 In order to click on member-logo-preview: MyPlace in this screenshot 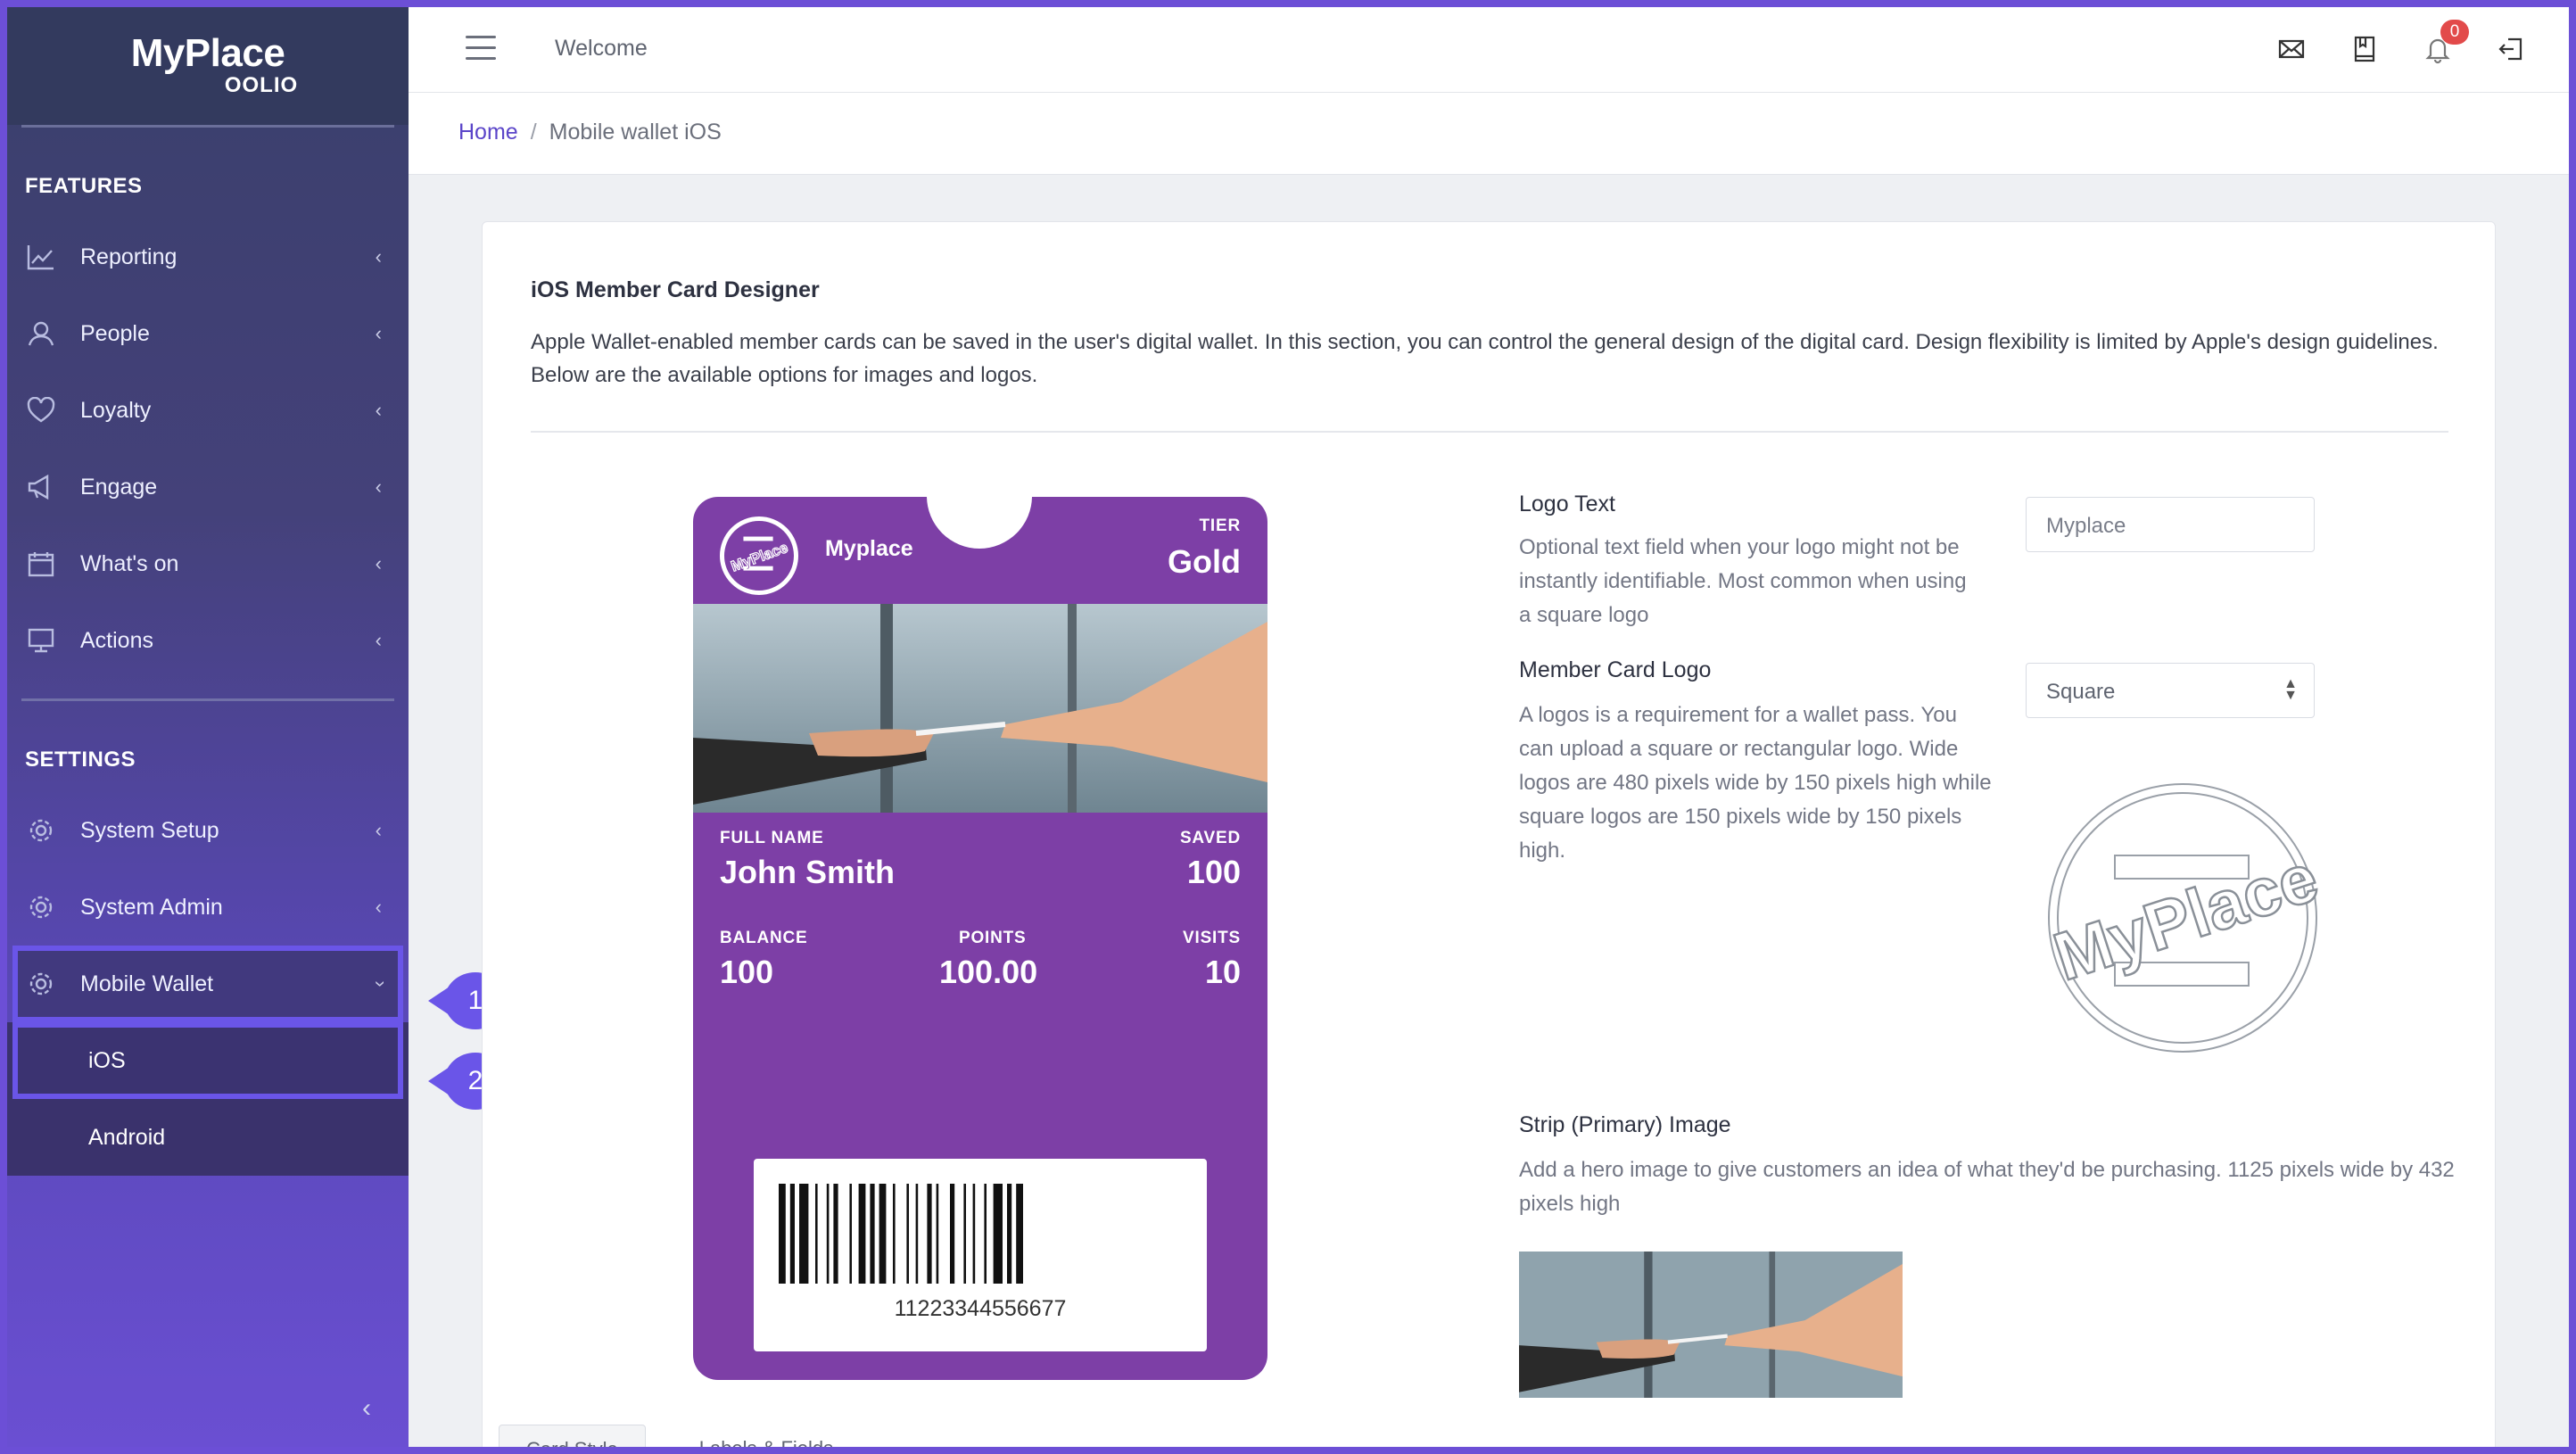, I will do `click(2186, 918)`.